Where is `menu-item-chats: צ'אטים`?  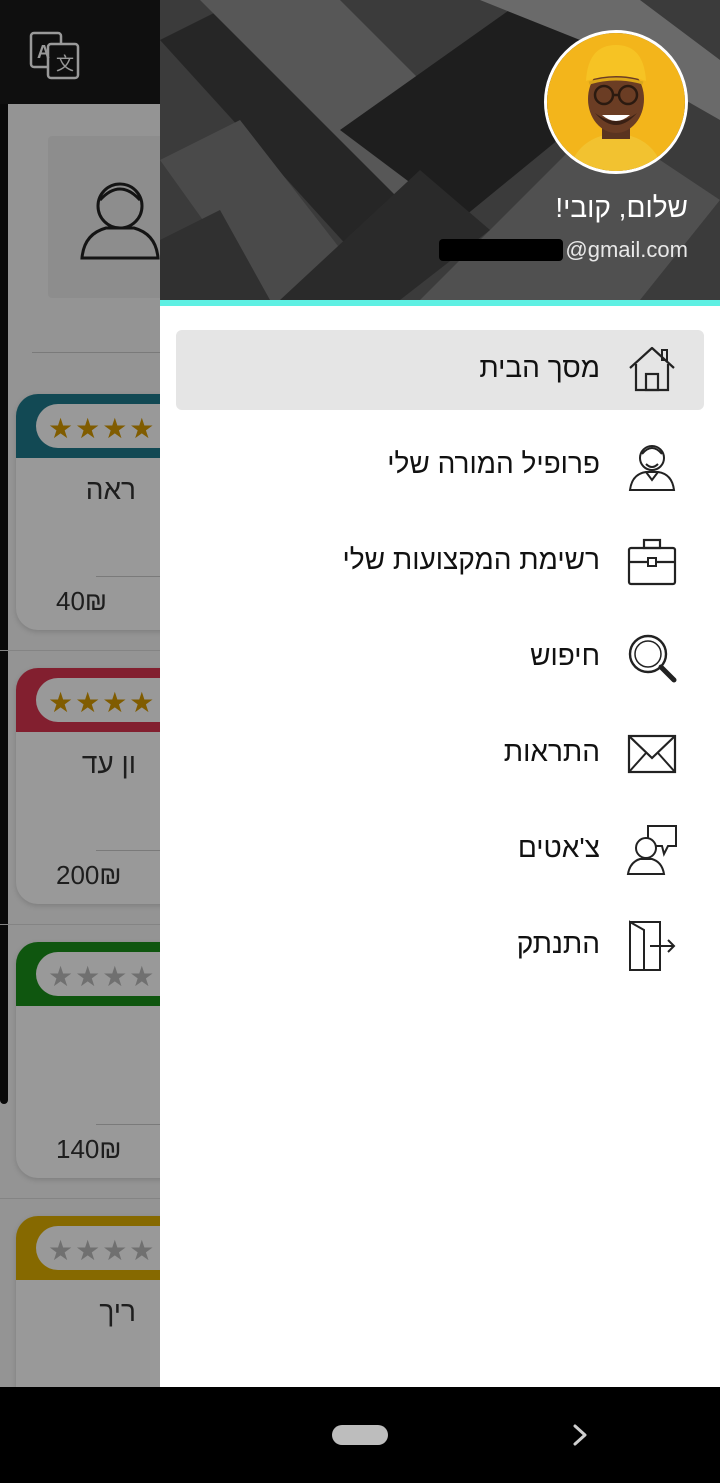
menu-item-chats: צ'אטים is located at coordinates (440, 850).